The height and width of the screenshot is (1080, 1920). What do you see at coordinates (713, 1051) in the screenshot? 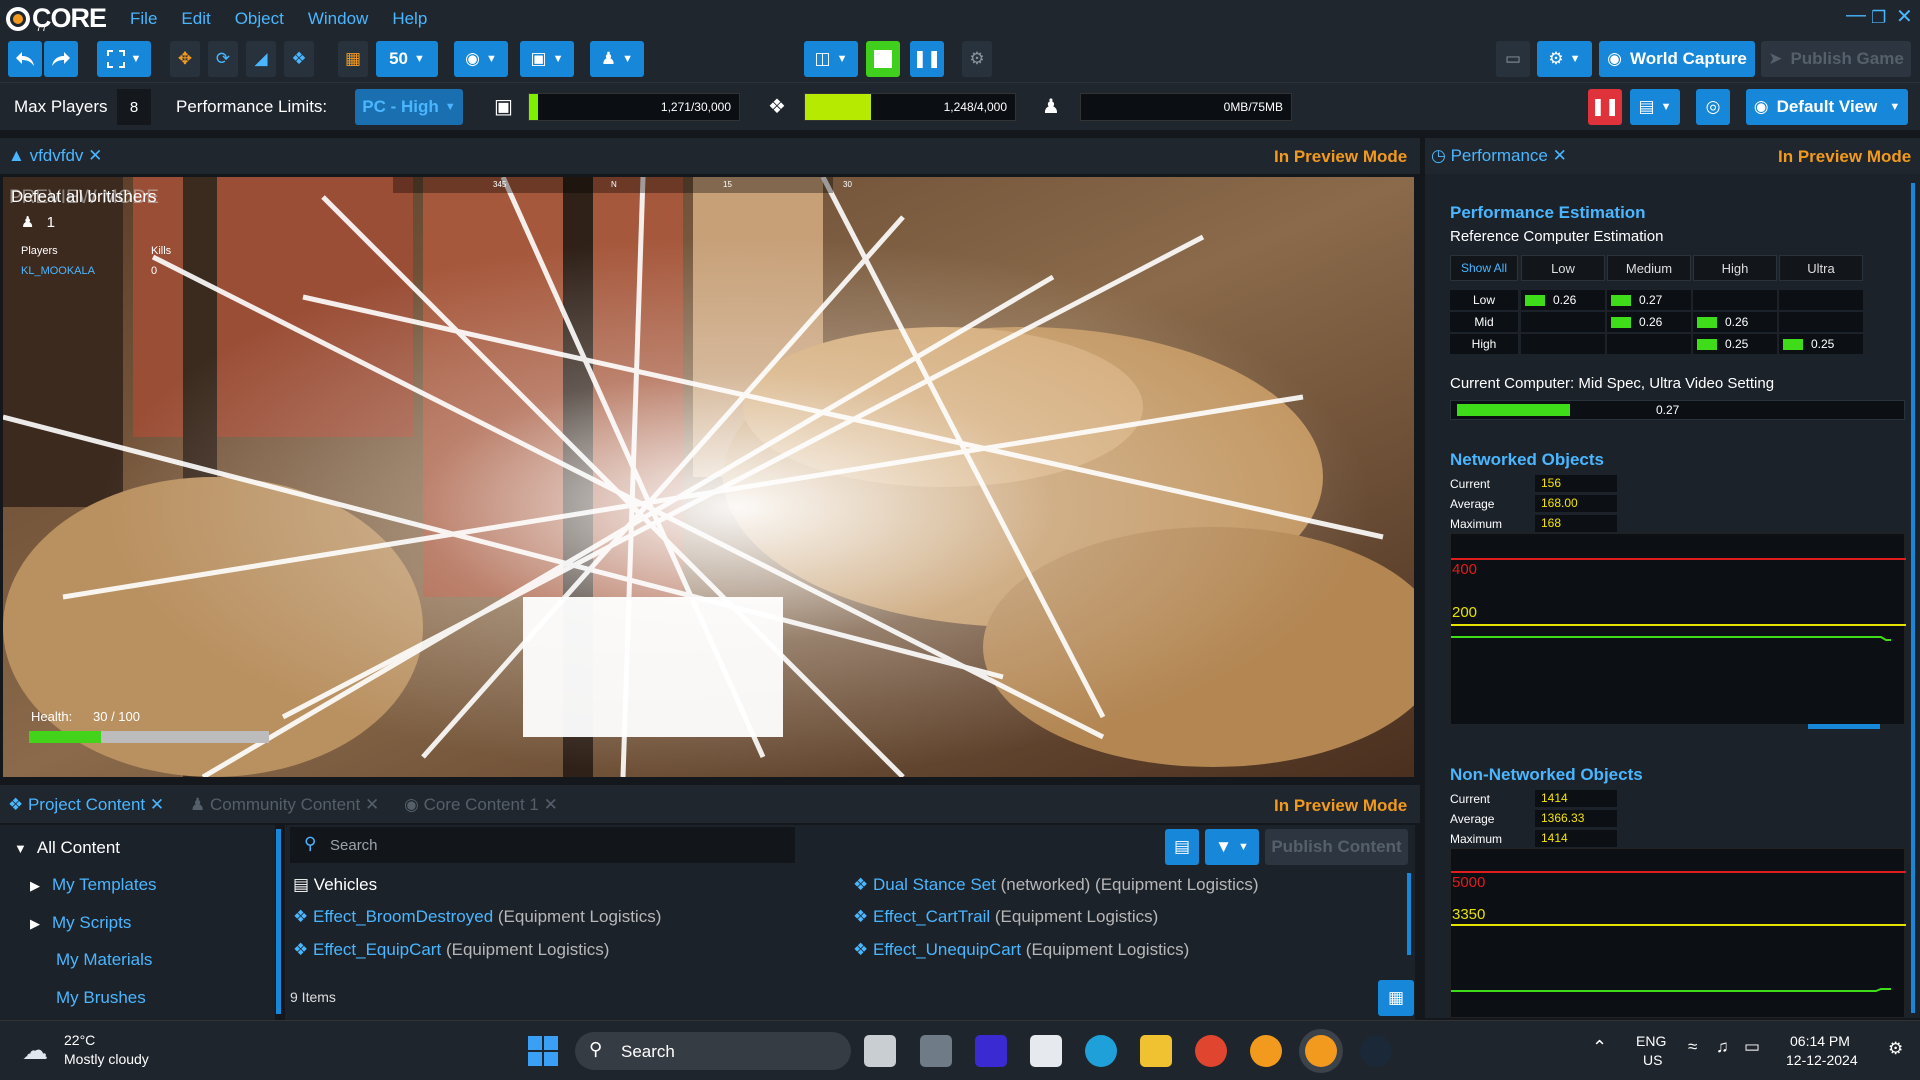
I see `taskbar-search: ⚲ Search` at bounding box center [713, 1051].